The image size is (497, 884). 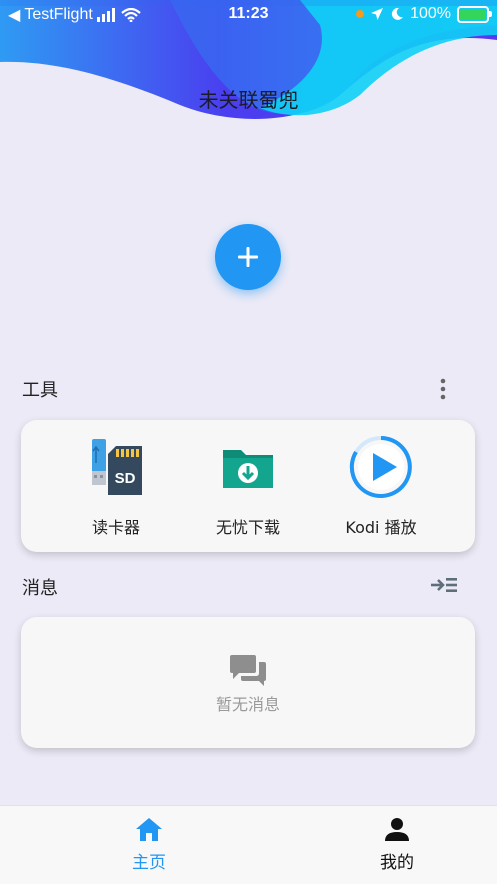 I want to click on tools-card: SD 读卡器 无忧下载 Kodi 播放, so click(x=248, y=486).